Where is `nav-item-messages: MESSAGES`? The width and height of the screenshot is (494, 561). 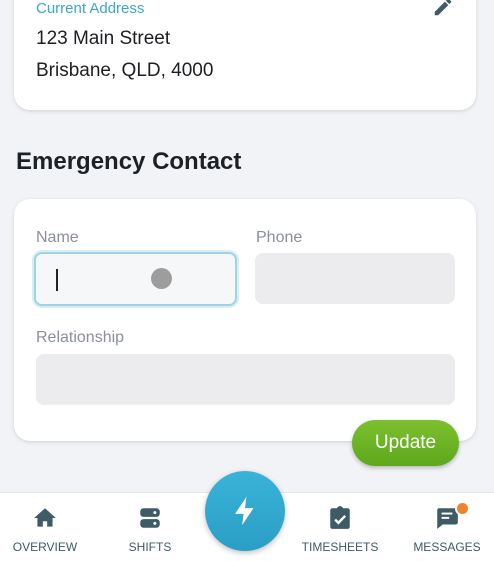 nav-item-messages: MESSAGES is located at coordinates (447, 527).